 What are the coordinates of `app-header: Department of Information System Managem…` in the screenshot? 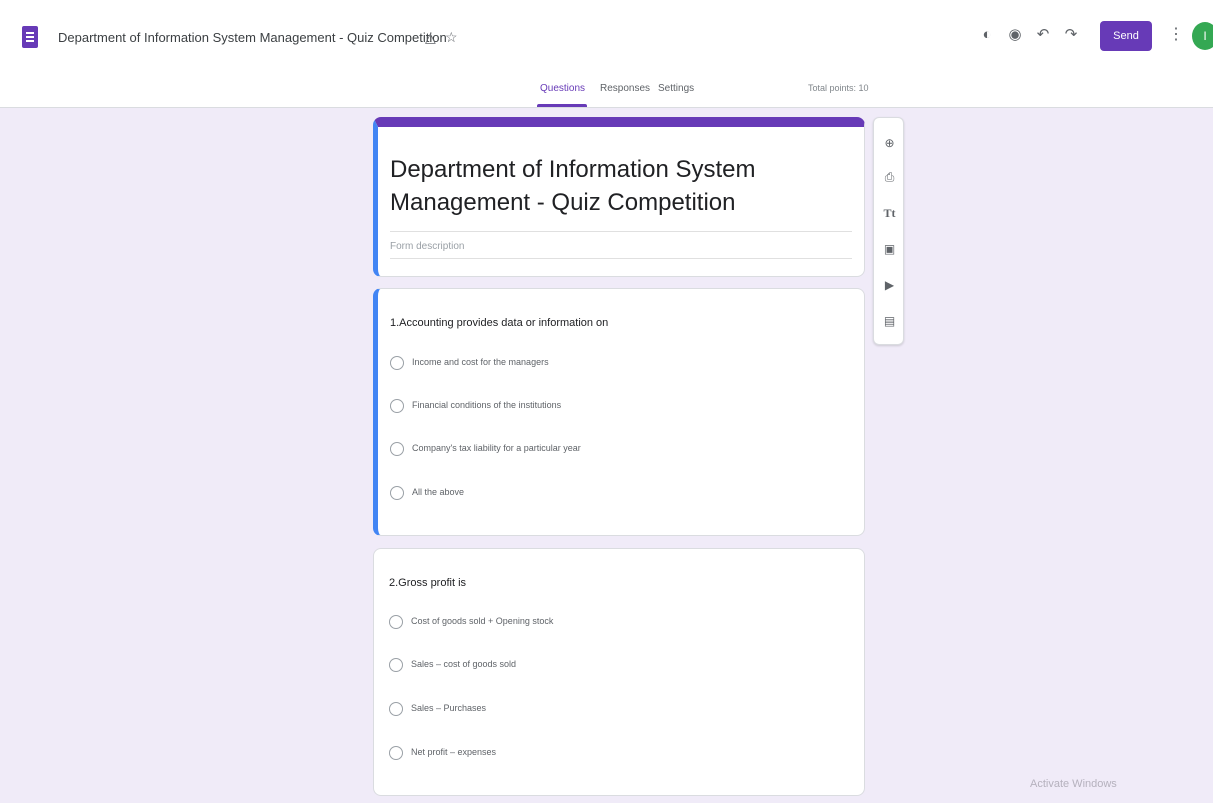 It's located at (606, 54).